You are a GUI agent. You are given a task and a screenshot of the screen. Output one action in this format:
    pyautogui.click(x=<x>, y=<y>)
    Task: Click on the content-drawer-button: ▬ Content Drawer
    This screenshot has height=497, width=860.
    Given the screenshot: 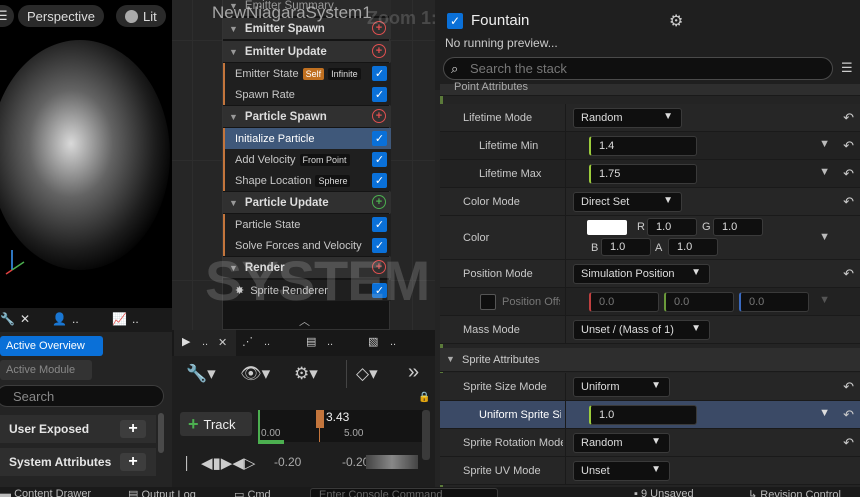 What is the action you would take?
    pyautogui.click(x=45, y=492)
    